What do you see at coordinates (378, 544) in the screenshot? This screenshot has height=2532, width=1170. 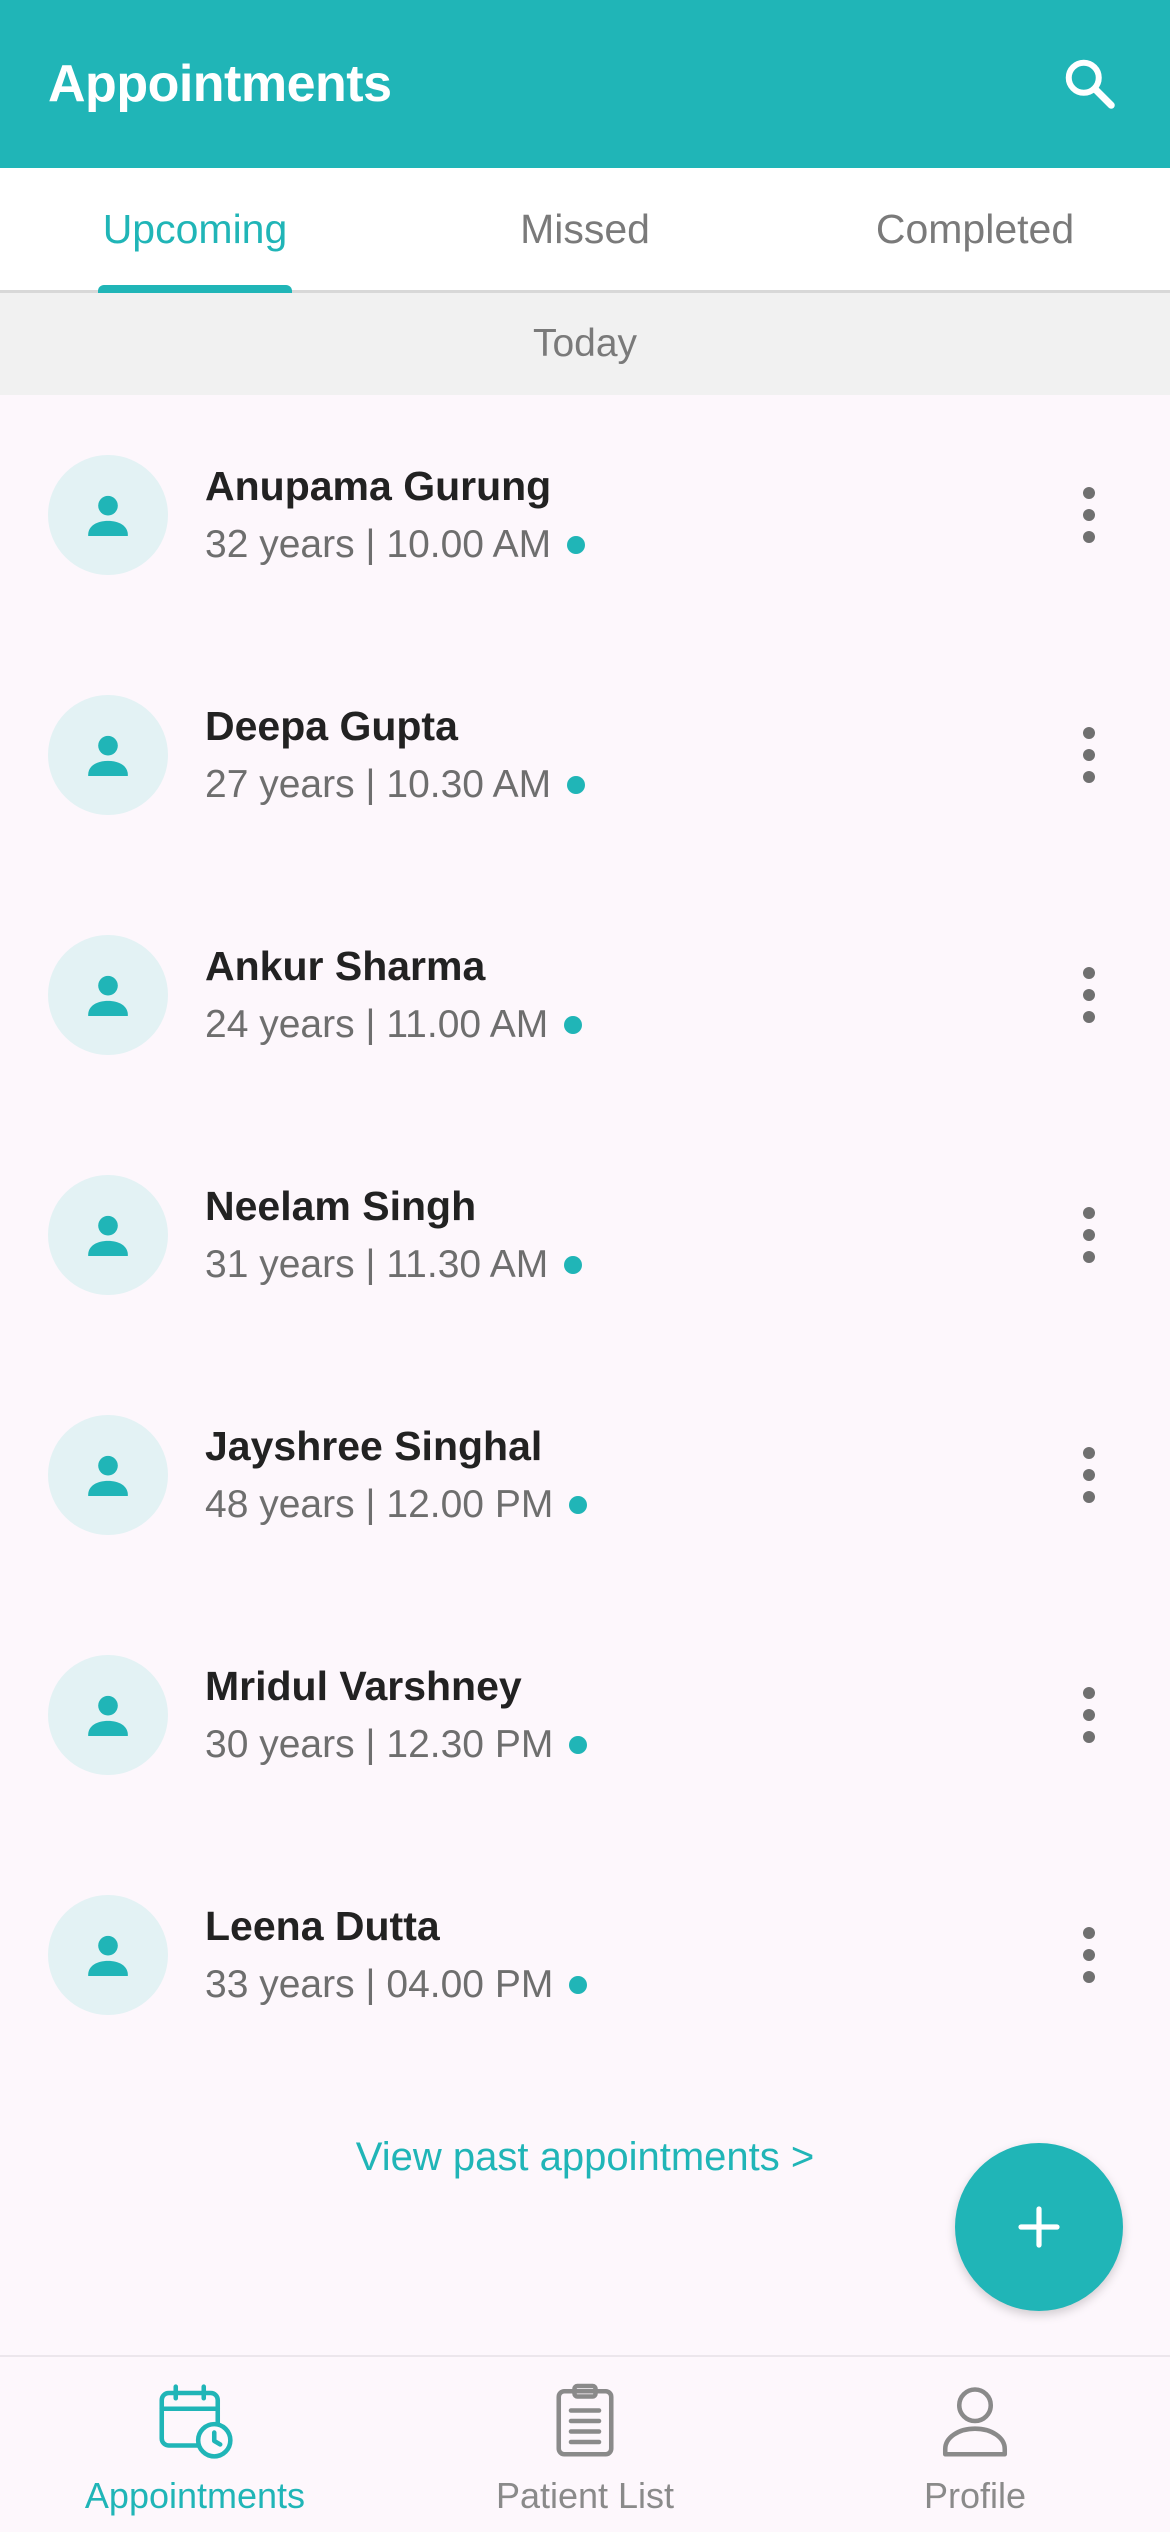 I see `age-time-text: 32 years | 10.00 AM` at bounding box center [378, 544].